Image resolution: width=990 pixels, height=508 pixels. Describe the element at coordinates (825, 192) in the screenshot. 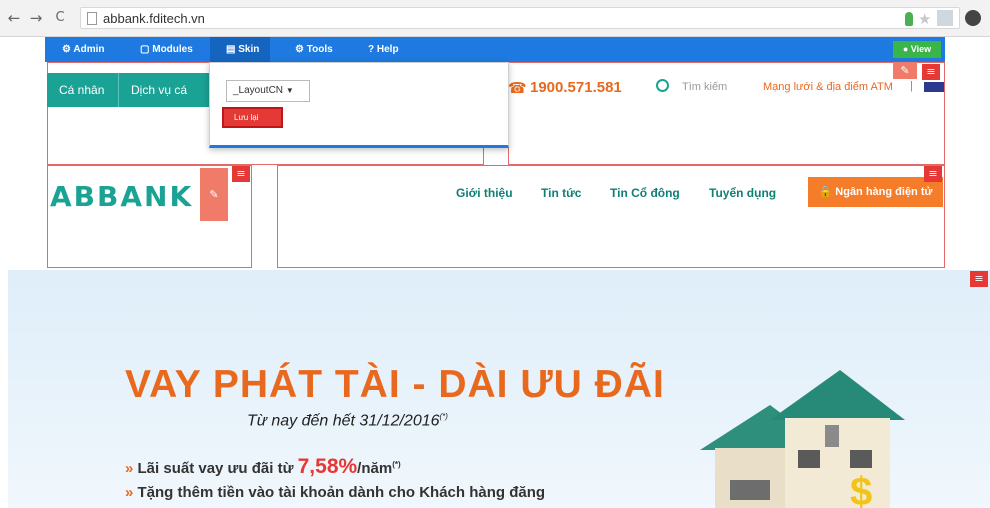

I see `lock-icon: 🔒` at that location.